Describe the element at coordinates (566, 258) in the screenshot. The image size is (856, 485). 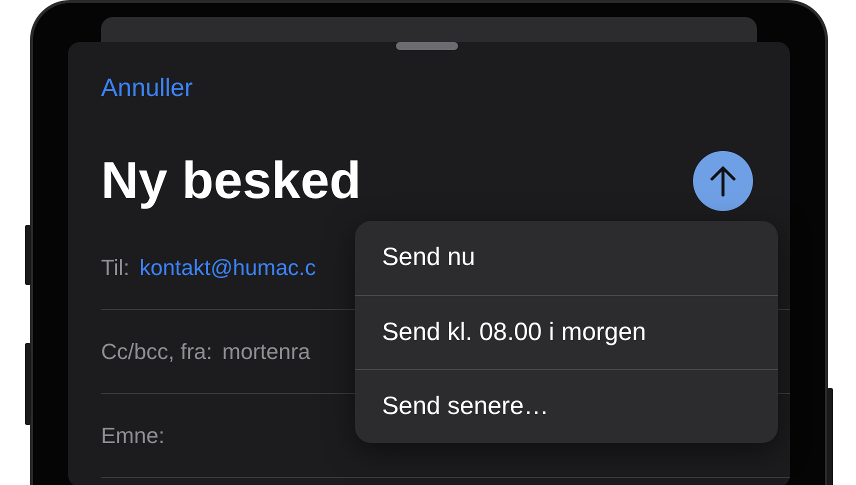
I see `menu-item: Send nu` at that location.